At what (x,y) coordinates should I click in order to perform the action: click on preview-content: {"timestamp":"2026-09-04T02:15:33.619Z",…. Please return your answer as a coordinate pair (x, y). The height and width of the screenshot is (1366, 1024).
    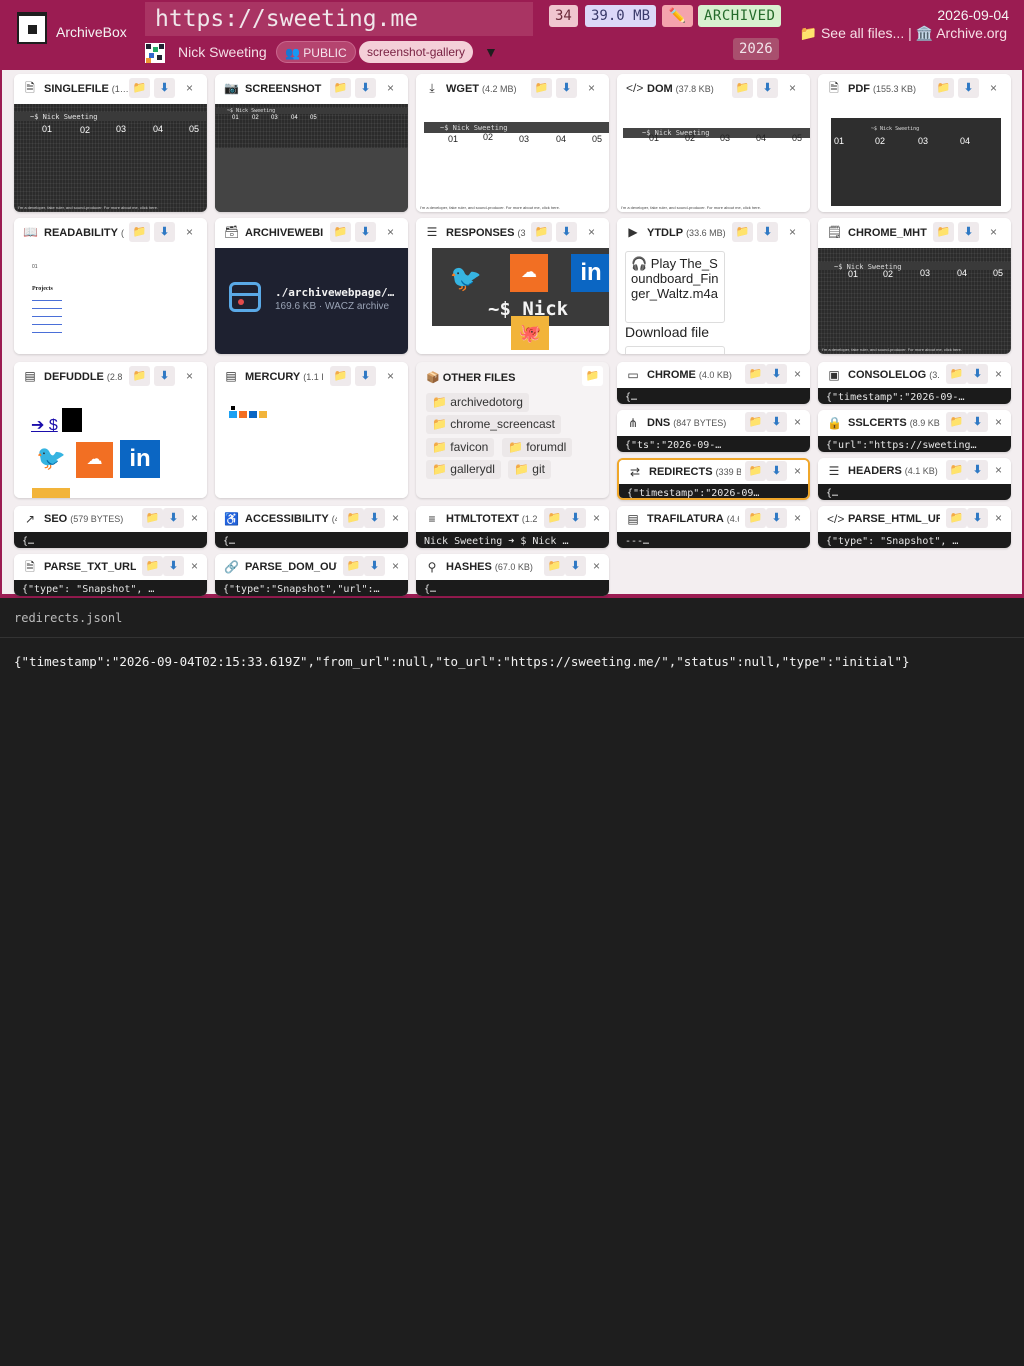
    Looking at the image, I should click on (462, 661).